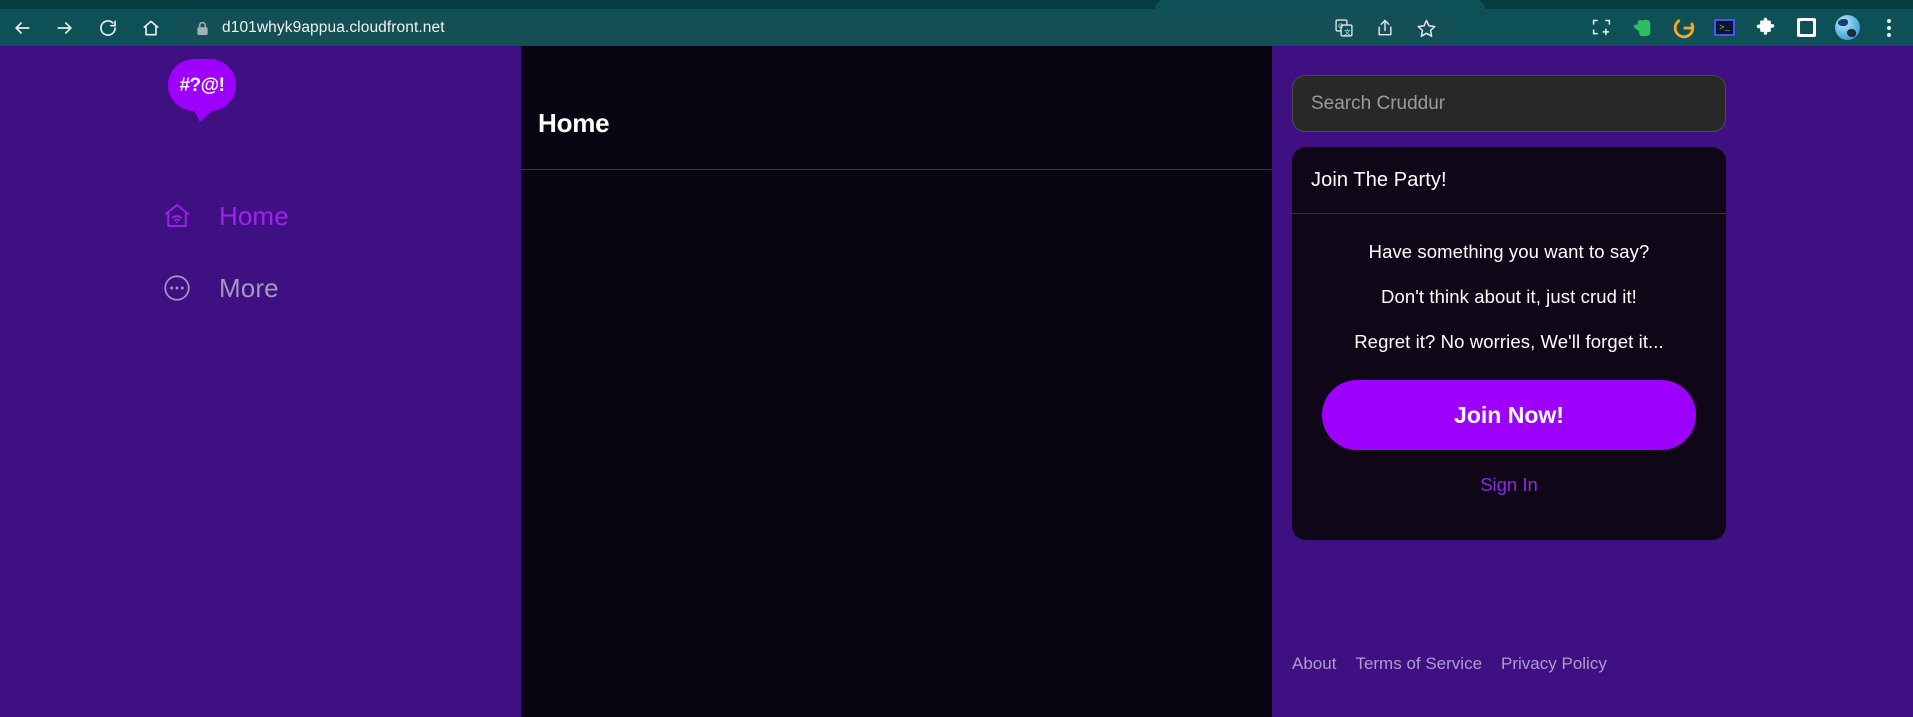  I want to click on padlock-secure-icon, so click(202, 28).